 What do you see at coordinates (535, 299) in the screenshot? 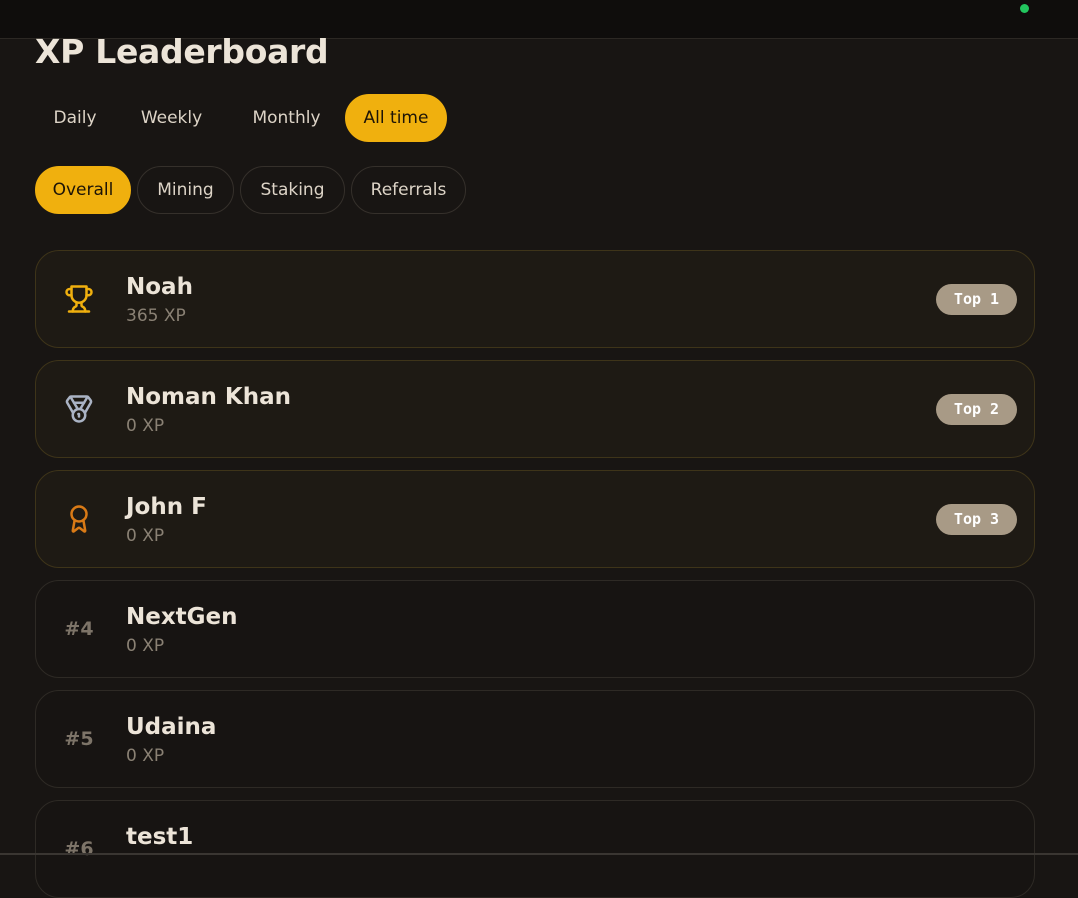
I see `leaderboard-row: Noah 365 XP Top 1` at bounding box center [535, 299].